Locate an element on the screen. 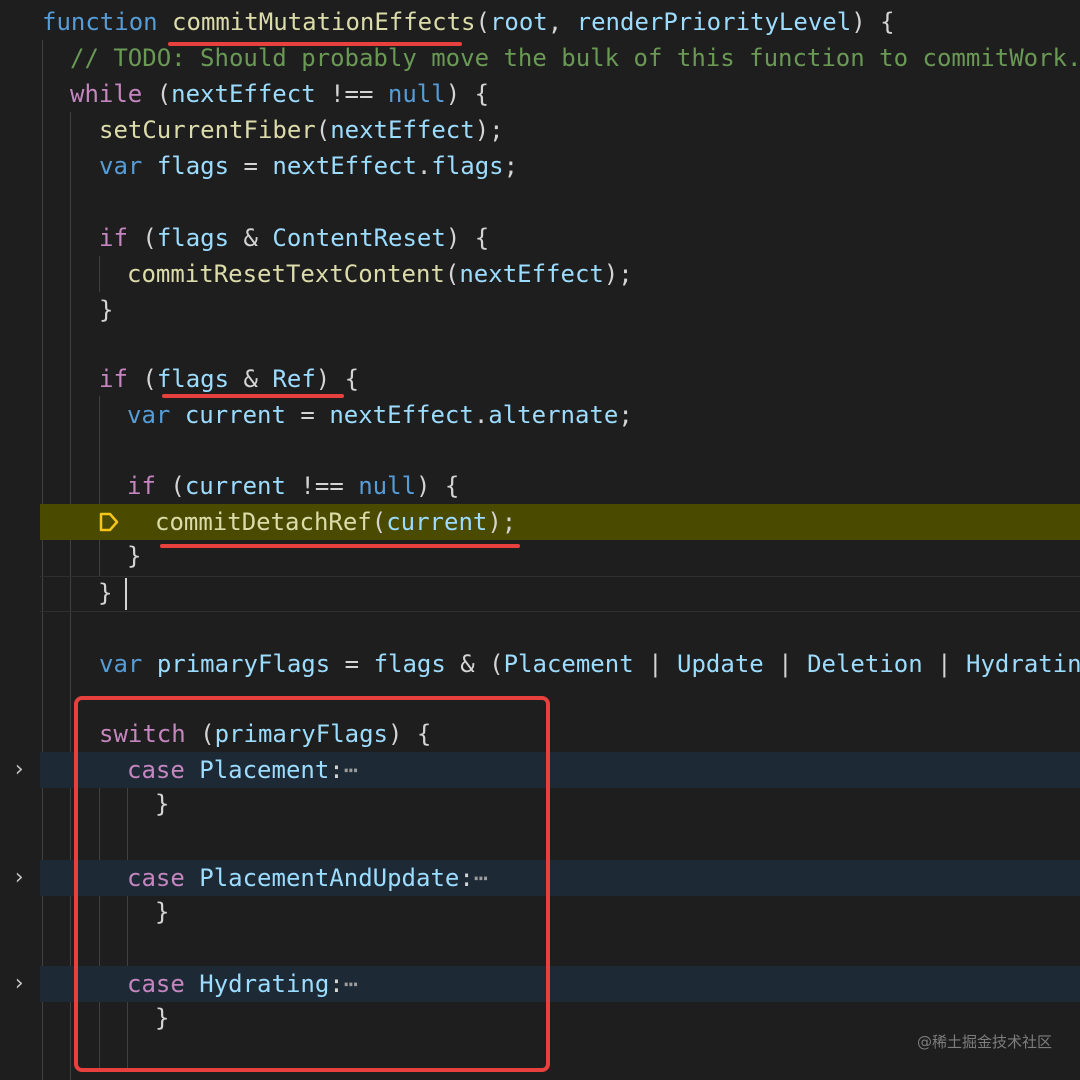 Image resolution: width=1080 pixels, height=1080 pixels. variable: primaryFlags is located at coordinates (243, 664).